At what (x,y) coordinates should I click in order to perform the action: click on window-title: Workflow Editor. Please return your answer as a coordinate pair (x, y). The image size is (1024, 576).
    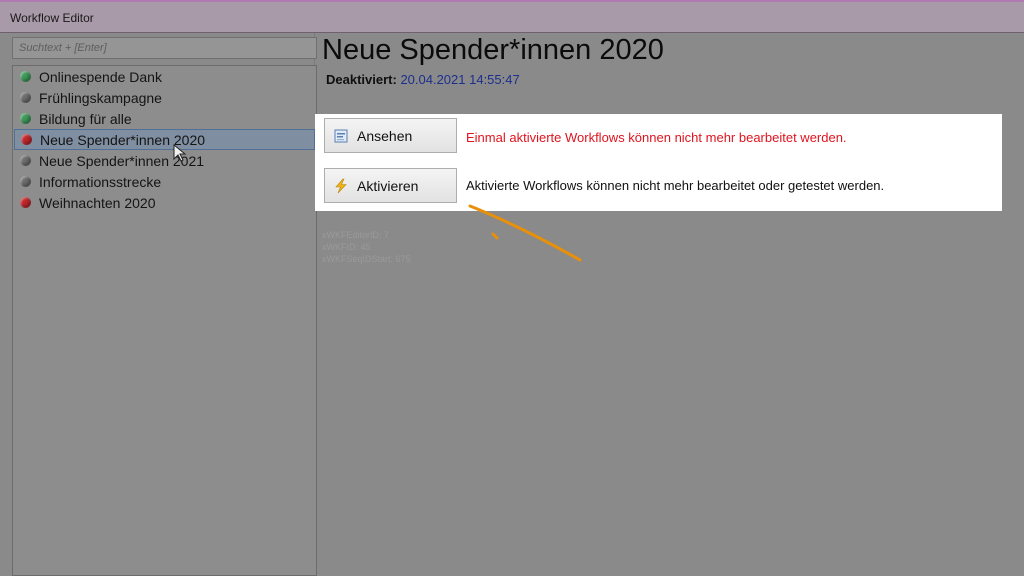
    Looking at the image, I should click on (52, 18).